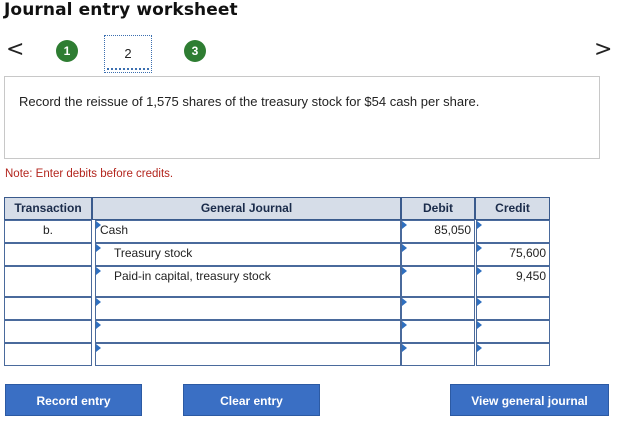  Describe the element at coordinates (529, 400) in the screenshot. I see `view-general-journal-button: View general journal` at that location.